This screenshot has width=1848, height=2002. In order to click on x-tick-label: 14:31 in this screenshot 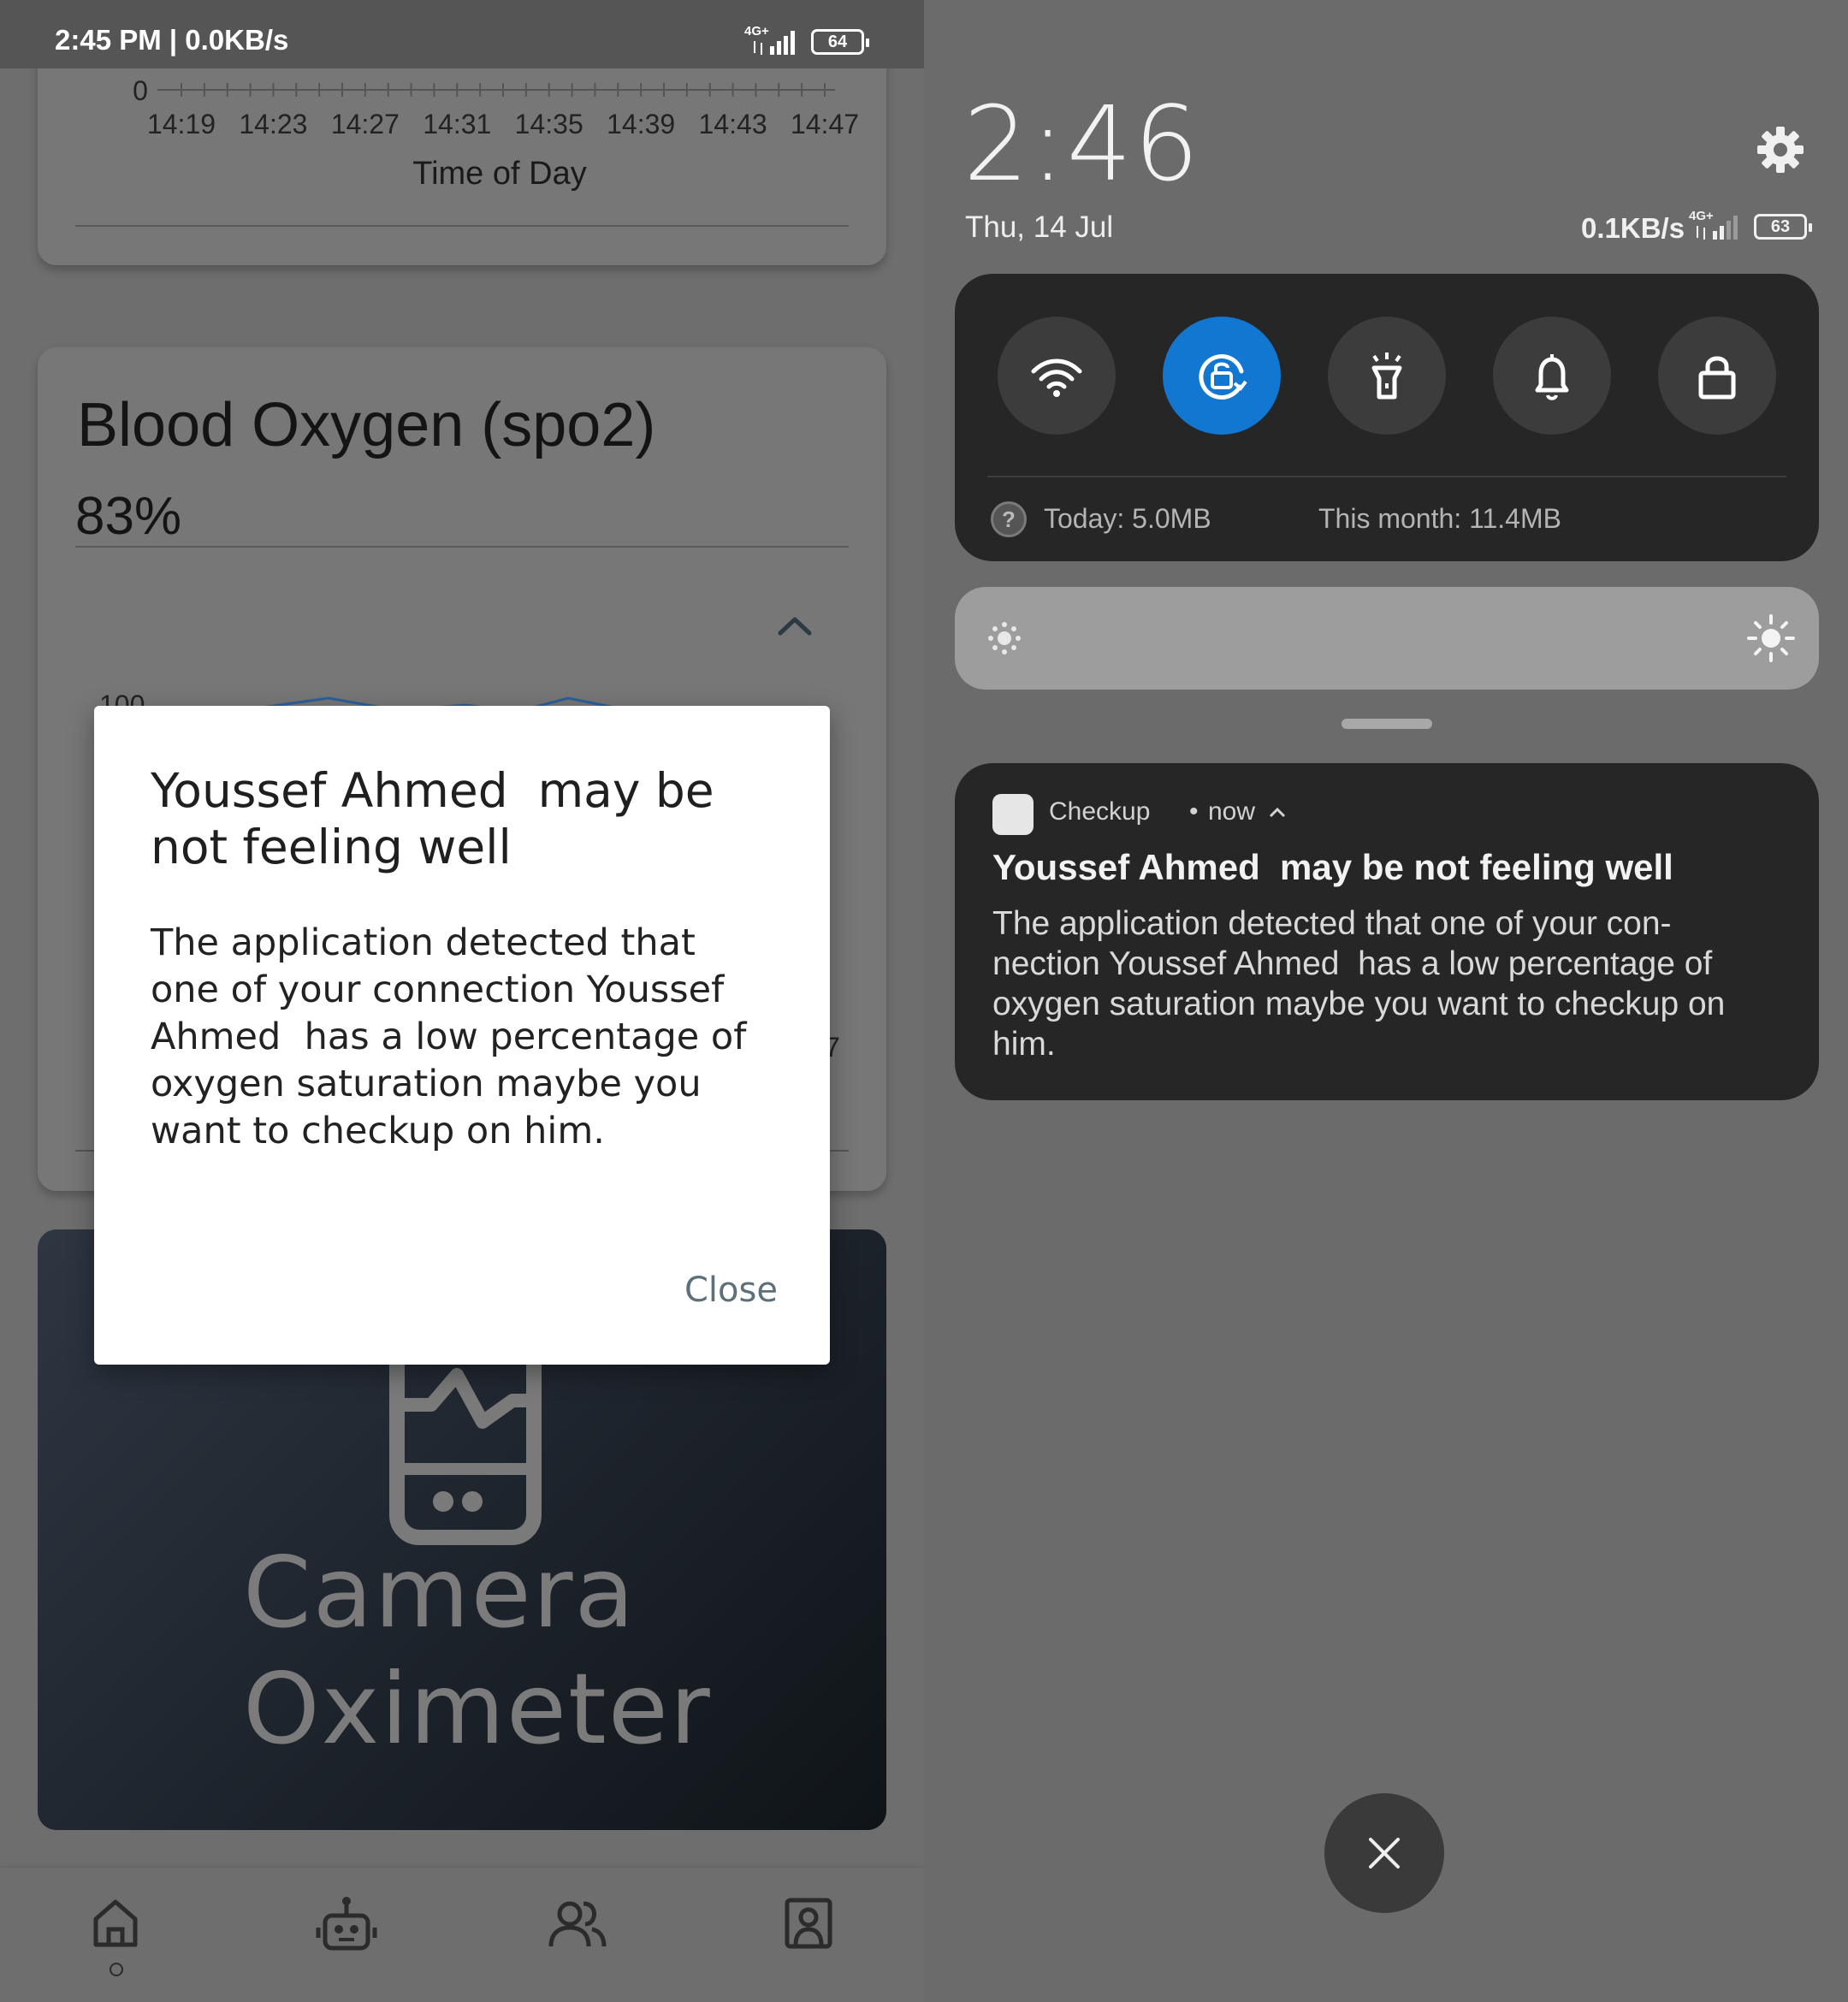, I will do `click(457, 124)`.